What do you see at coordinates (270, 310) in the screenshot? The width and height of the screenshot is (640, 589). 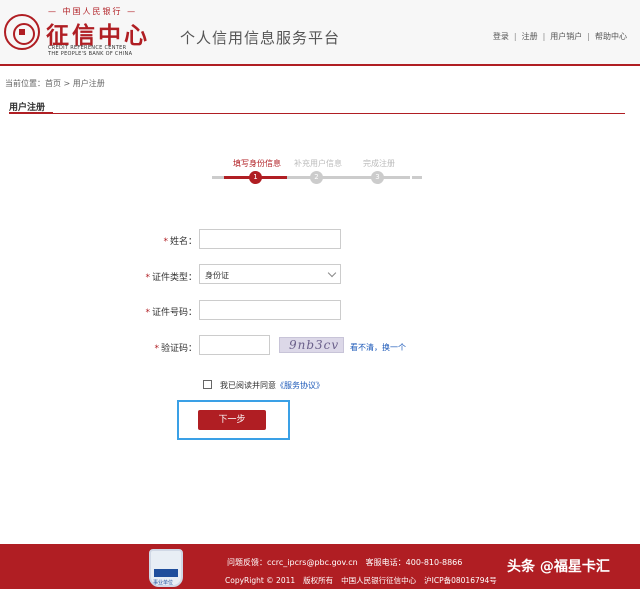 I see `id-number-input` at bounding box center [270, 310].